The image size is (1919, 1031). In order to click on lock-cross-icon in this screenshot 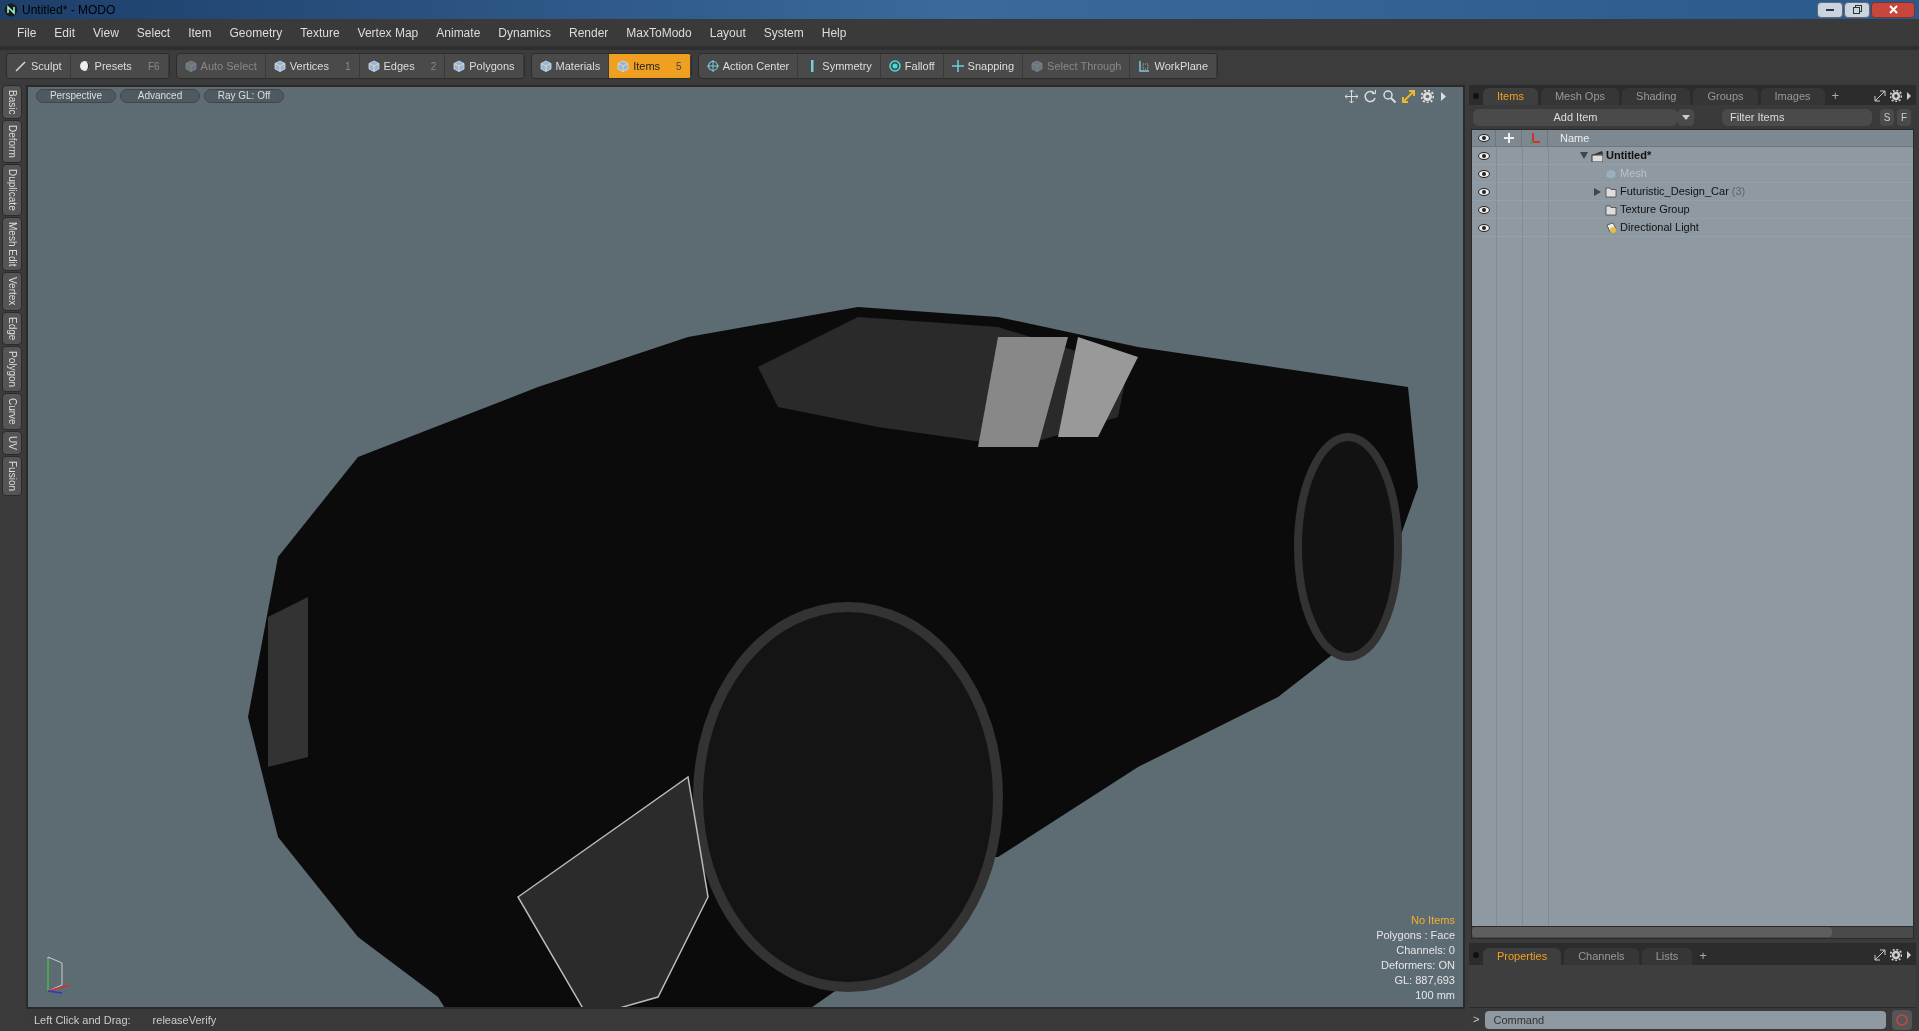, I will do `click(1508, 138)`.